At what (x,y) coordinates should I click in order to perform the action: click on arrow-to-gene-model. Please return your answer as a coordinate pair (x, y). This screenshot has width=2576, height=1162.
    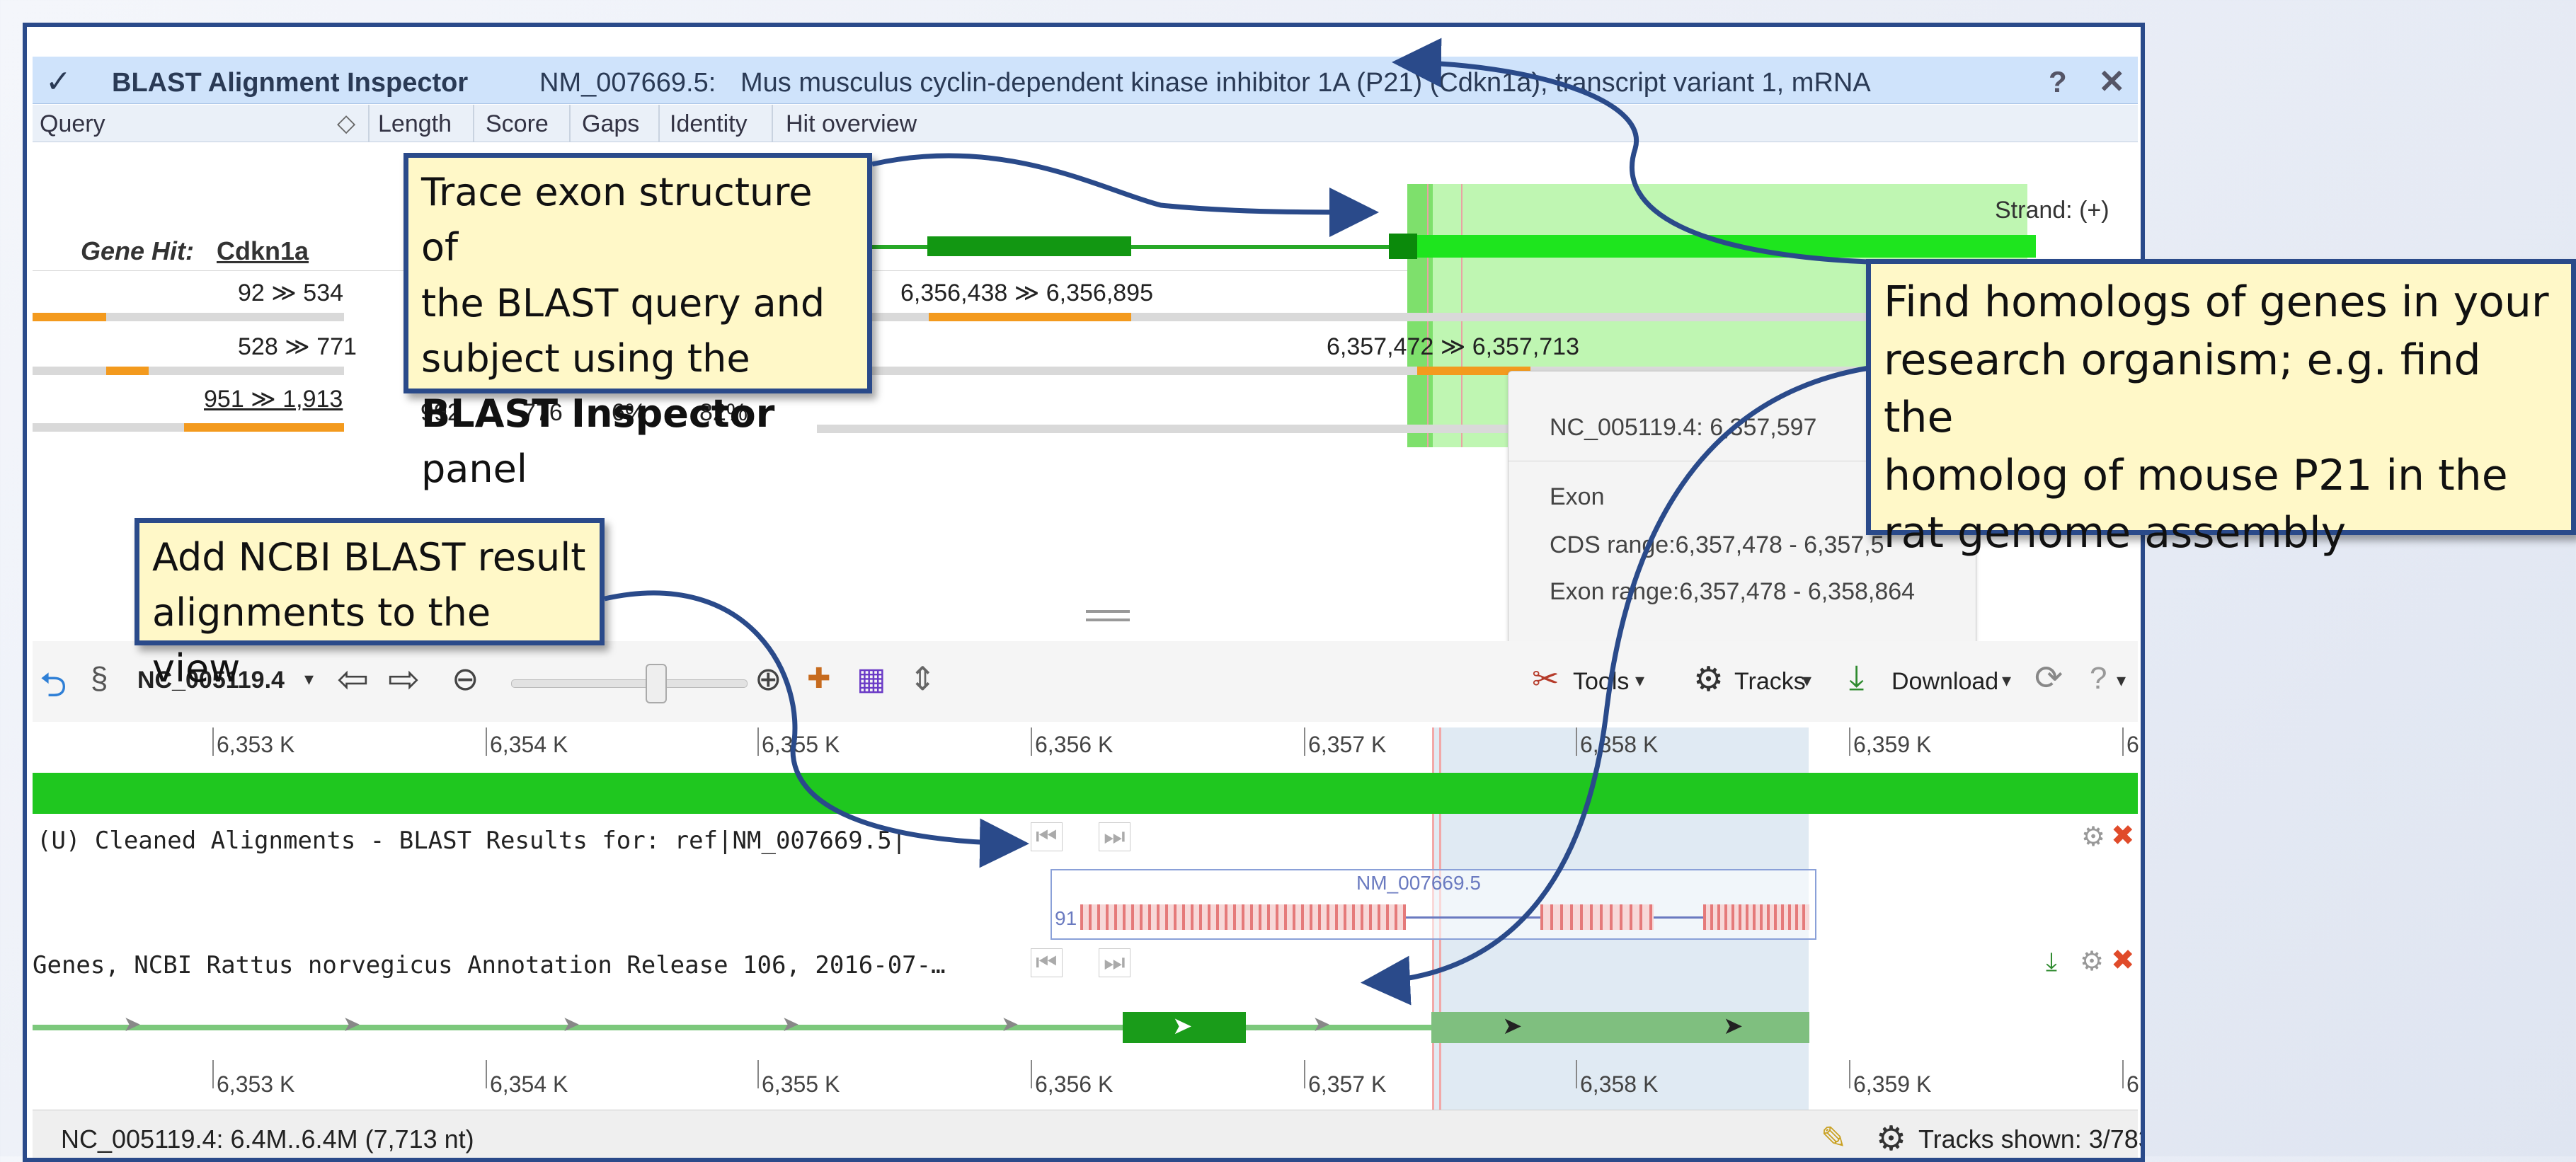
    Looking at the image, I should click on (1125, 195).